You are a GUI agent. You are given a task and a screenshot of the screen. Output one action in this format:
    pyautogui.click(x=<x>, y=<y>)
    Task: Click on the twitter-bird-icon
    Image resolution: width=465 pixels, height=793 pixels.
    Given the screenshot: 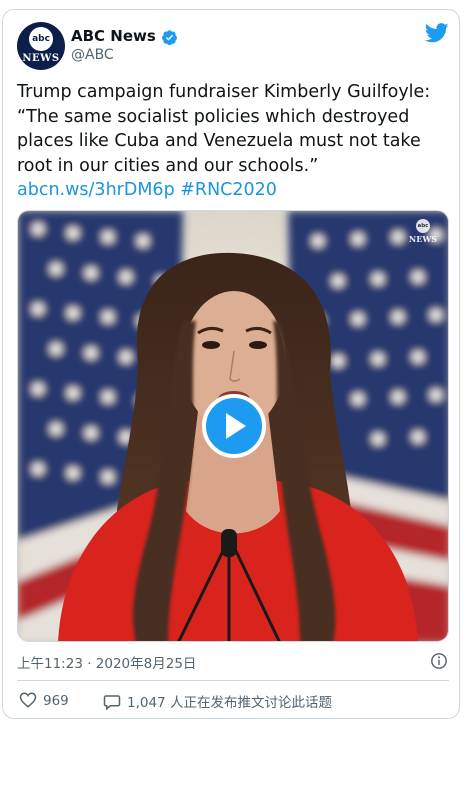 What is the action you would take?
    pyautogui.click(x=437, y=33)
    